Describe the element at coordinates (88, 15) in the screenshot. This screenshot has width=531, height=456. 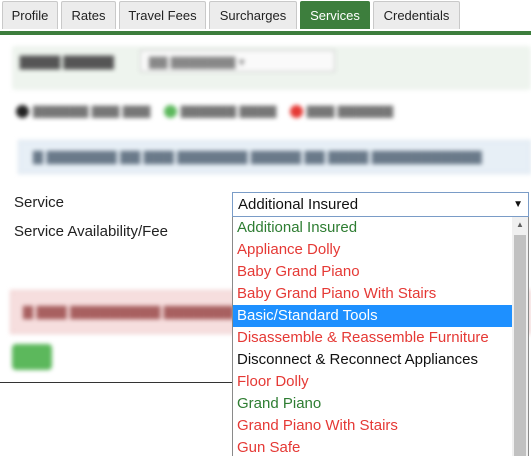
I see `tab-rates: Rates` at that location.